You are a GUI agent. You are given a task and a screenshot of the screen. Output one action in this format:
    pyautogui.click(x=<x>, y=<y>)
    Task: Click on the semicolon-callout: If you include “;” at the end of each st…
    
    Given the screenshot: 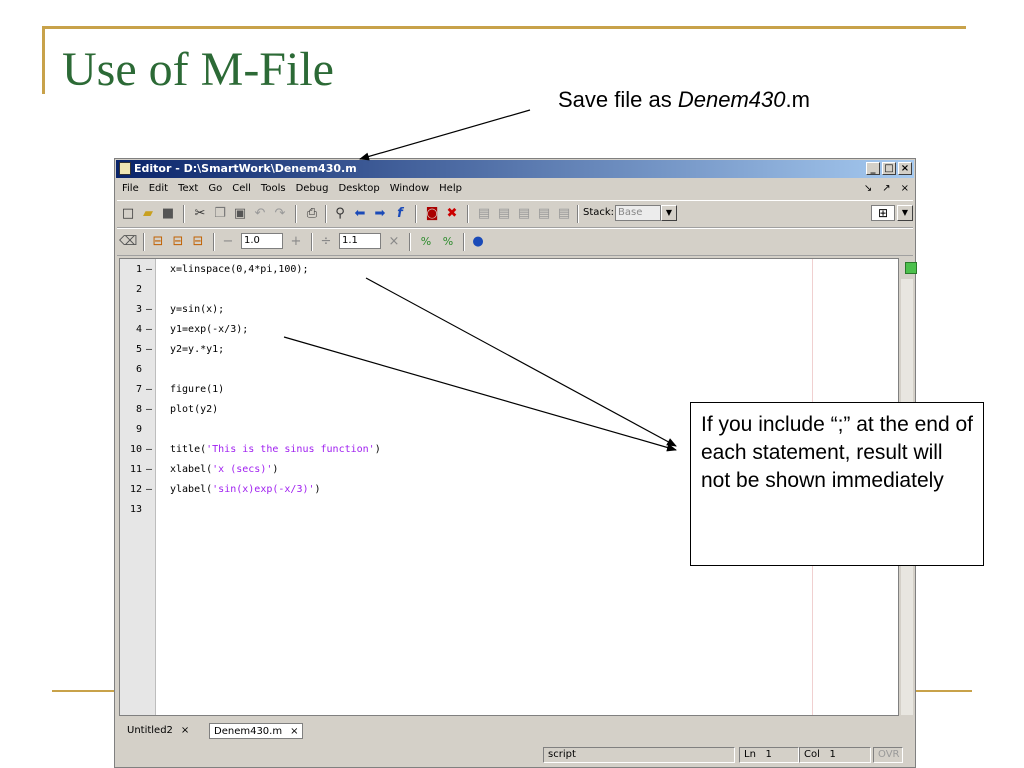 What is the action you would take?
    pyautogui.click(x=837, y=484)
    